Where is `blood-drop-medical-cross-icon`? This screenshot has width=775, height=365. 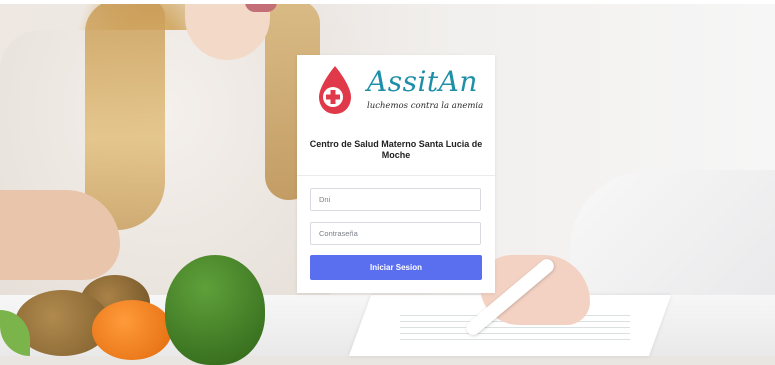 blood-drop-medical-cross-icon is located at coordinates (335, 90).